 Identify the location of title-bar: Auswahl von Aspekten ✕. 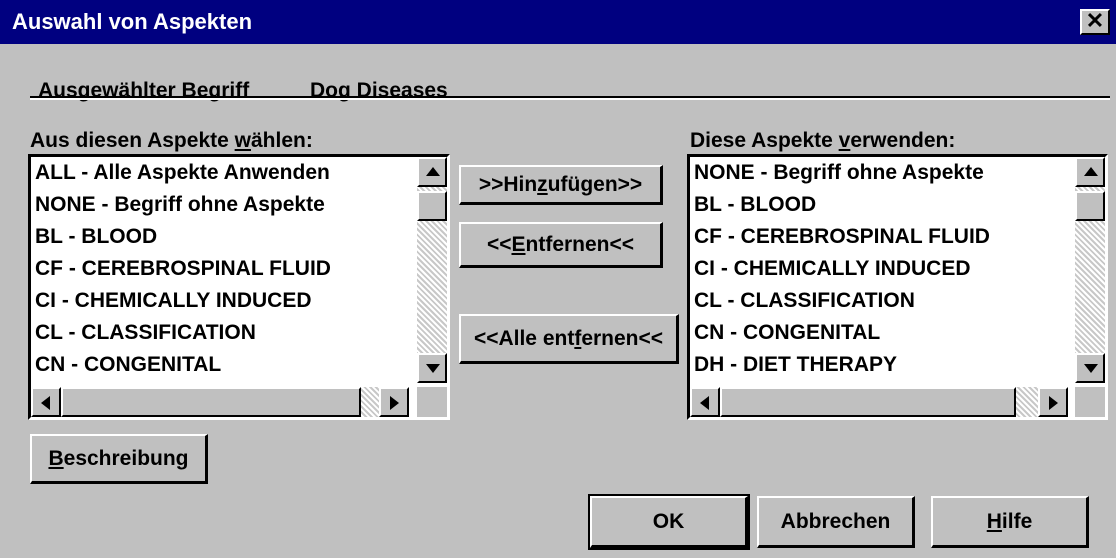
(558, 22).